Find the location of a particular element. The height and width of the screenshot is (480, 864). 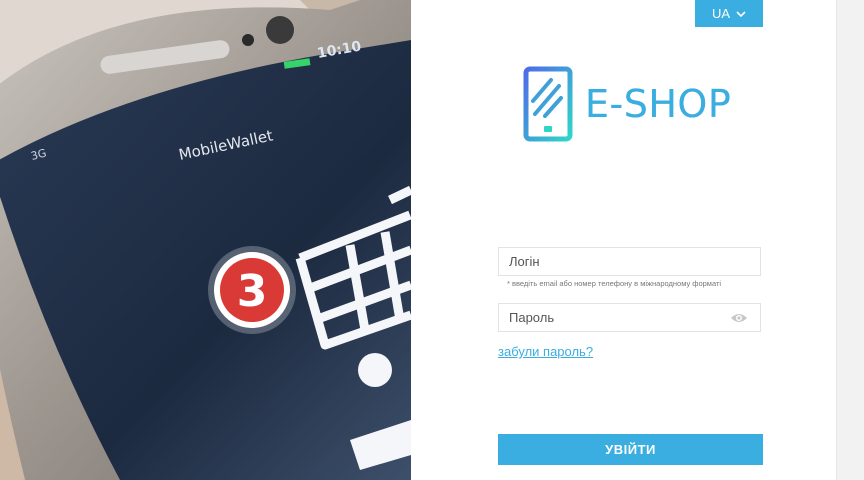

password-field is located at coordinates (629, 317).